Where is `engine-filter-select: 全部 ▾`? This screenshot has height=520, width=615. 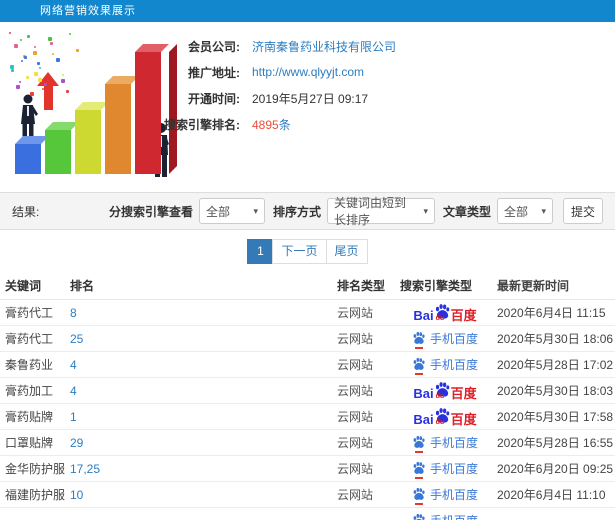 engine-filter-select: 全部 ▾ is located at coordinates (231, 211).